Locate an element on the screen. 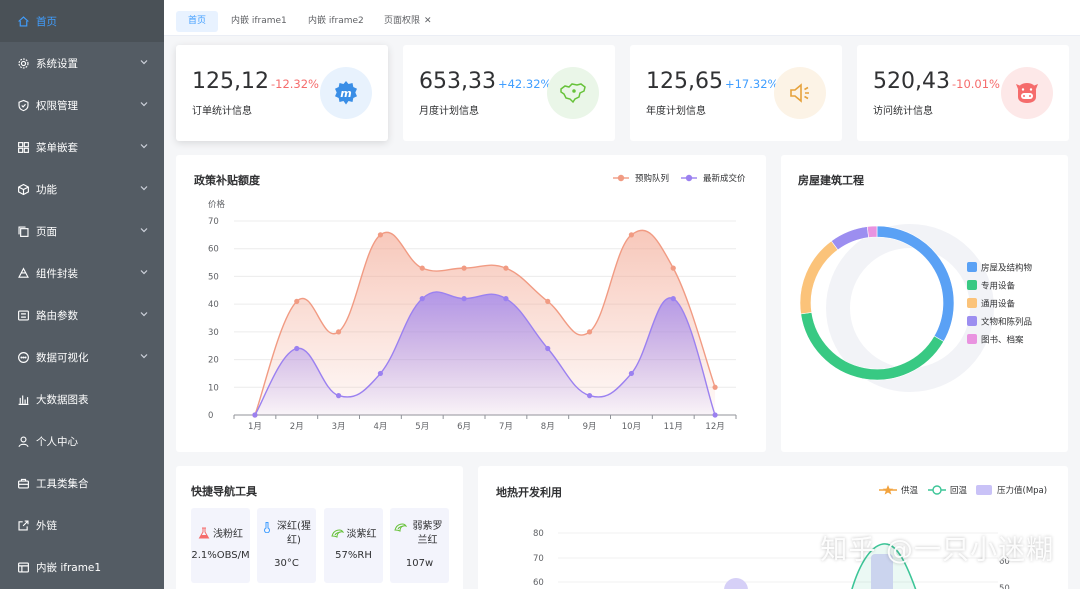 This screenshot has width=1080, height=589. tab: 内嵌 iframe1 is located at coordinates (259, 21).